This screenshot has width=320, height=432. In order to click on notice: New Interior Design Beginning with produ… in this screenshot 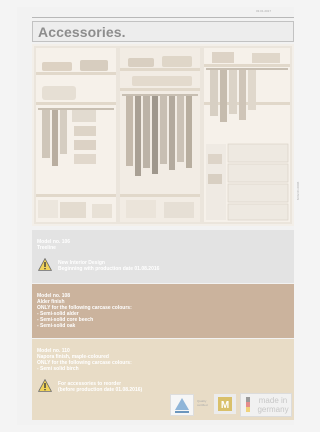, I will do `click(98, 265)`.